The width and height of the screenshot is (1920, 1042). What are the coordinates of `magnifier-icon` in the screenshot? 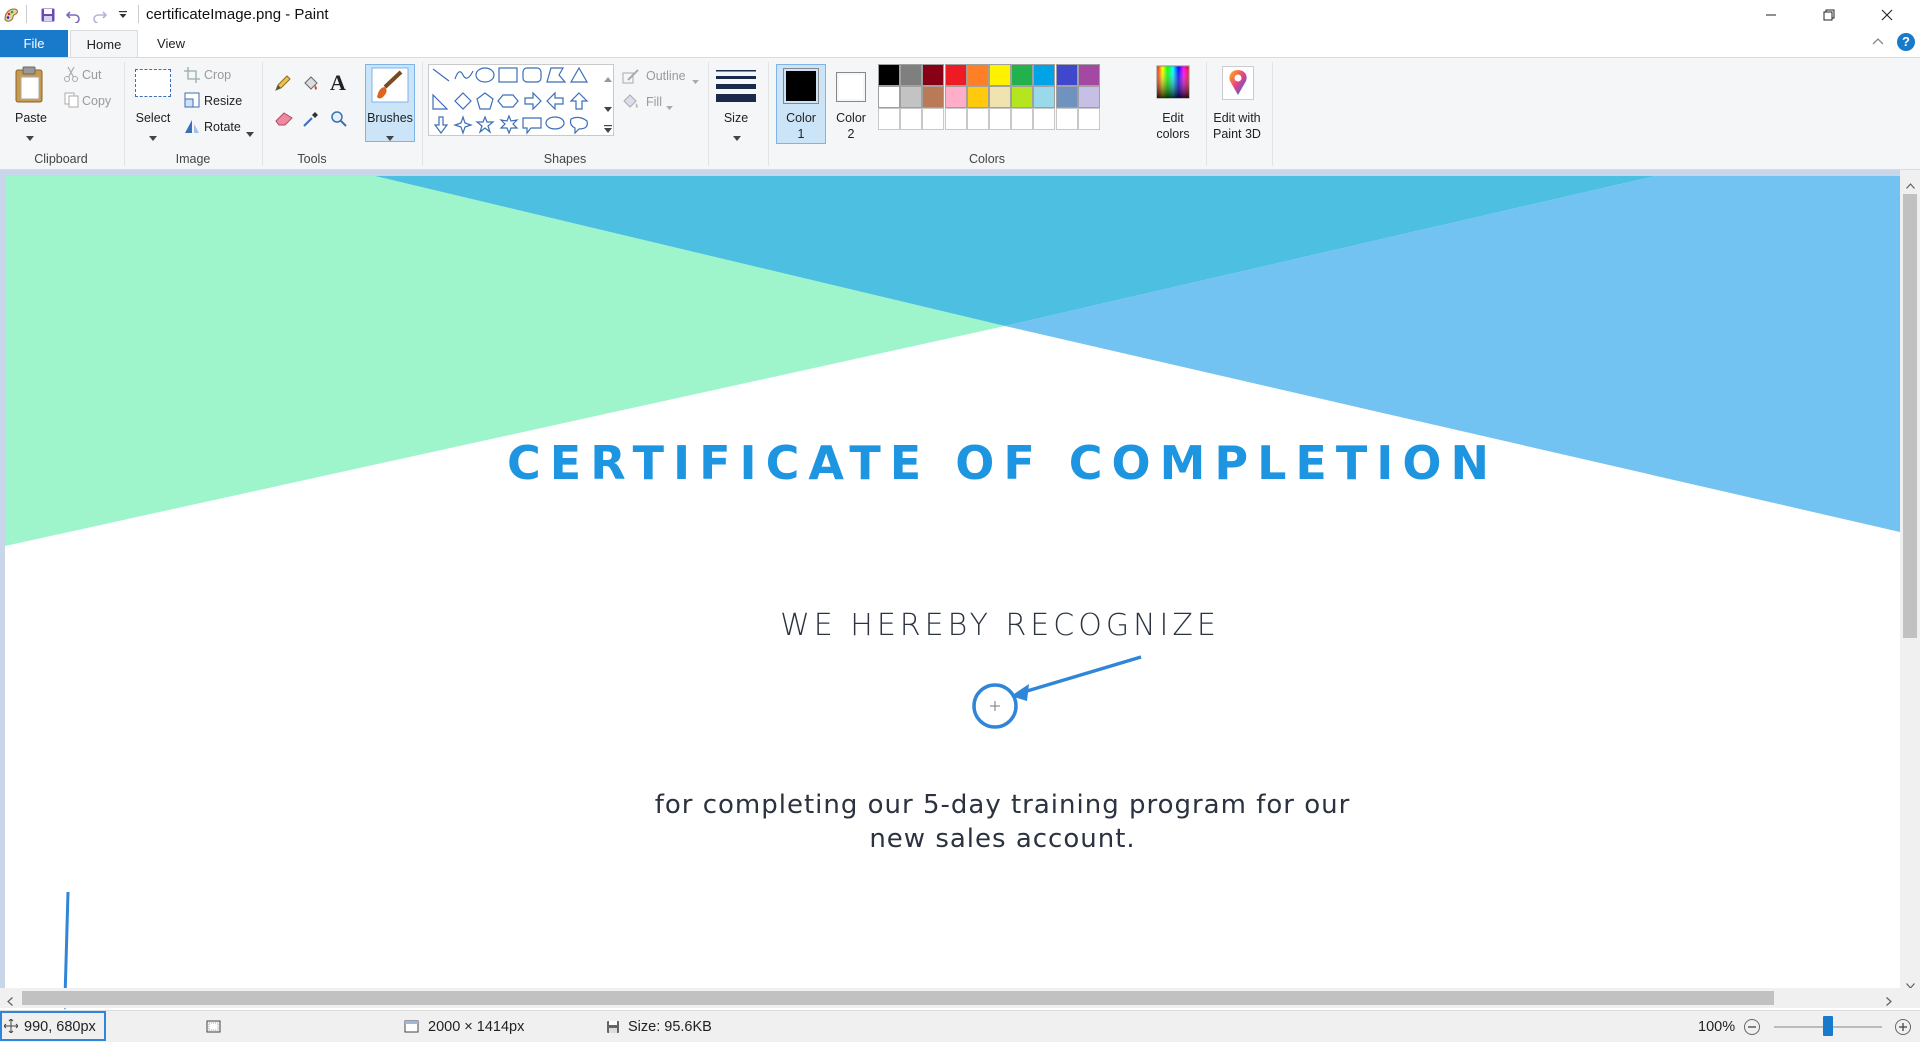 It's located at (339, 120).